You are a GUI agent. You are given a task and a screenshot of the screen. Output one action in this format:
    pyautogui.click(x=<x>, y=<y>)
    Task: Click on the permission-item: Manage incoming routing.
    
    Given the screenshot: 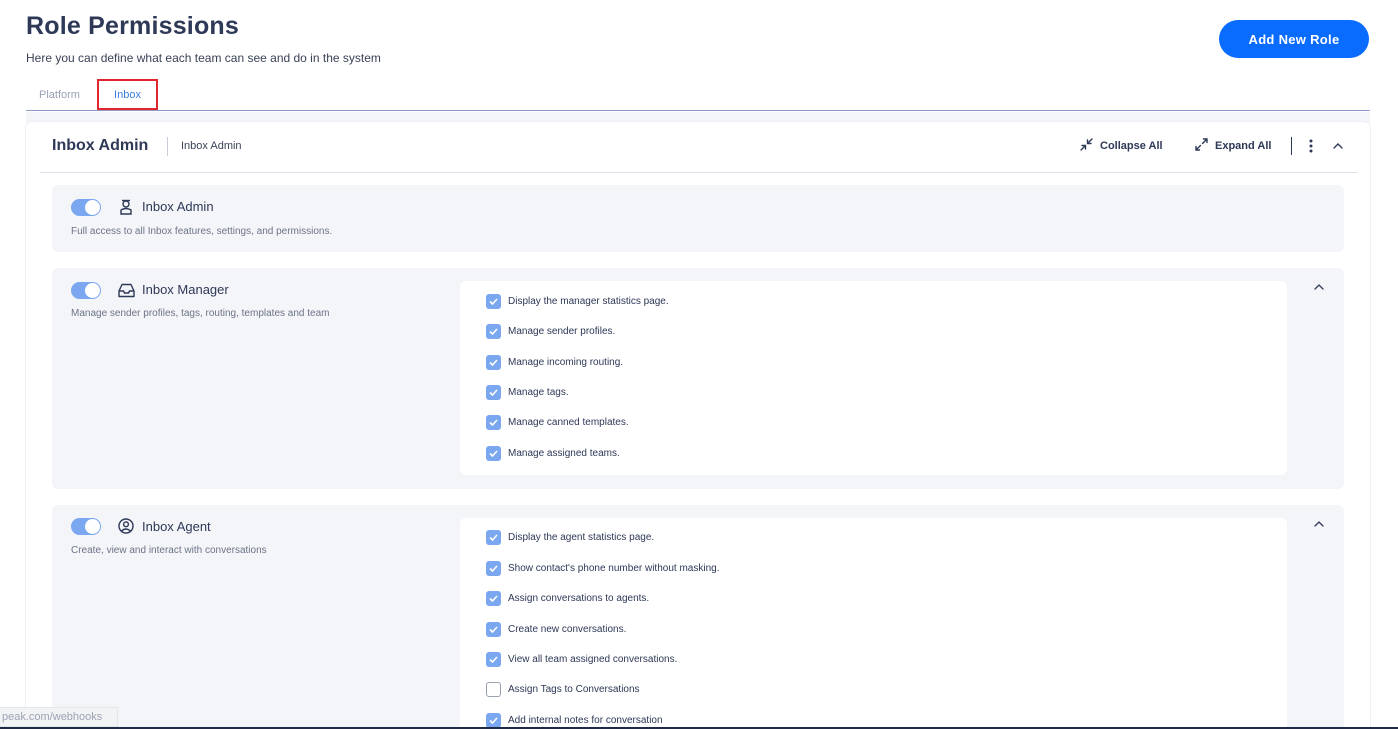 What is the action you would take?
    pyautogui.click(x=554, y=362)
    